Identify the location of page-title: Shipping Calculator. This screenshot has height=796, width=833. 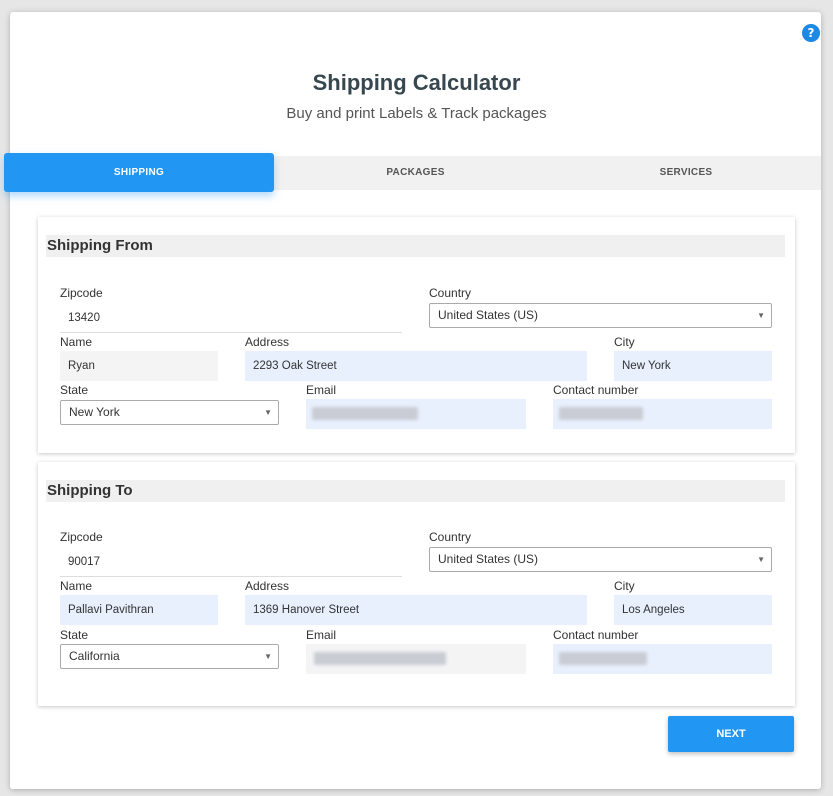
(416, 82).